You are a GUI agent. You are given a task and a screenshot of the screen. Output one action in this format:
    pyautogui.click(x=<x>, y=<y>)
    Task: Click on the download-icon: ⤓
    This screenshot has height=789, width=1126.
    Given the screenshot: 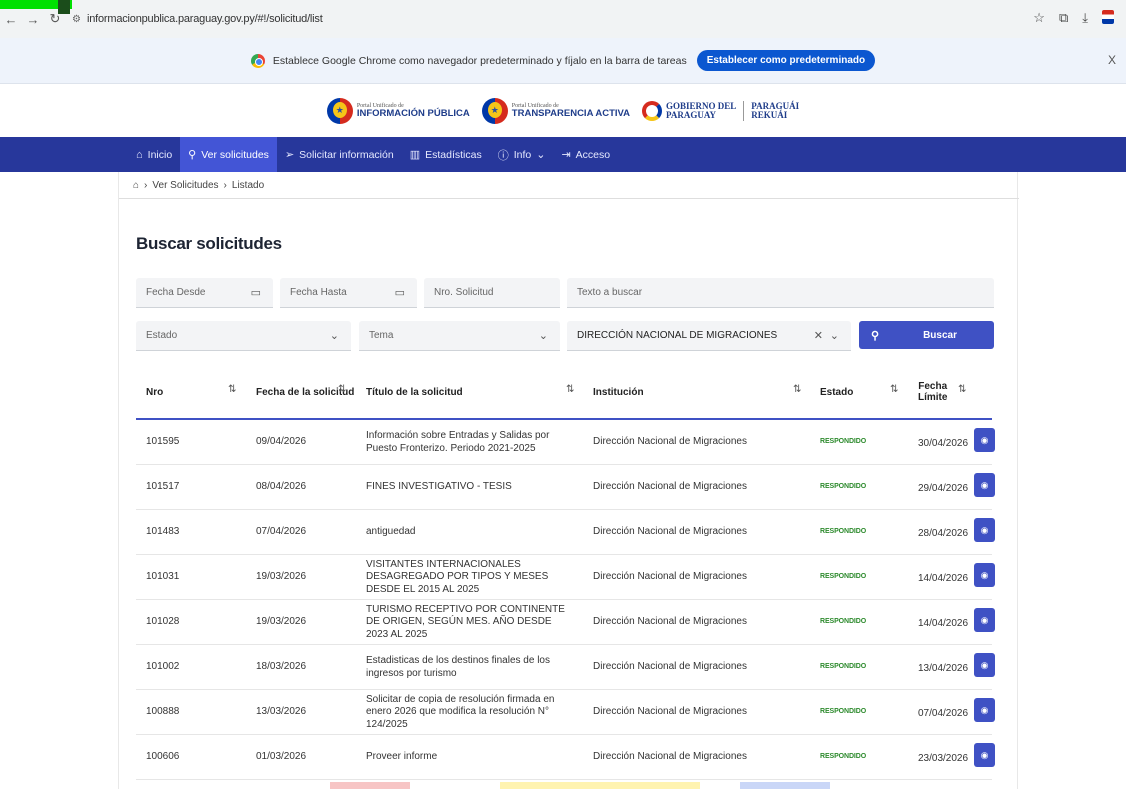 What is the action you would take?
    pyautogui.click(x=1085, y=18)
    